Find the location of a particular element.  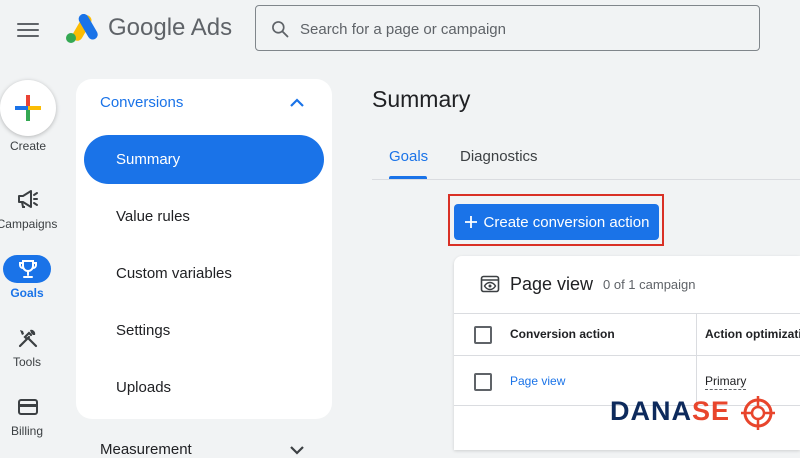

search-icon is located at coordinates (280, 29).